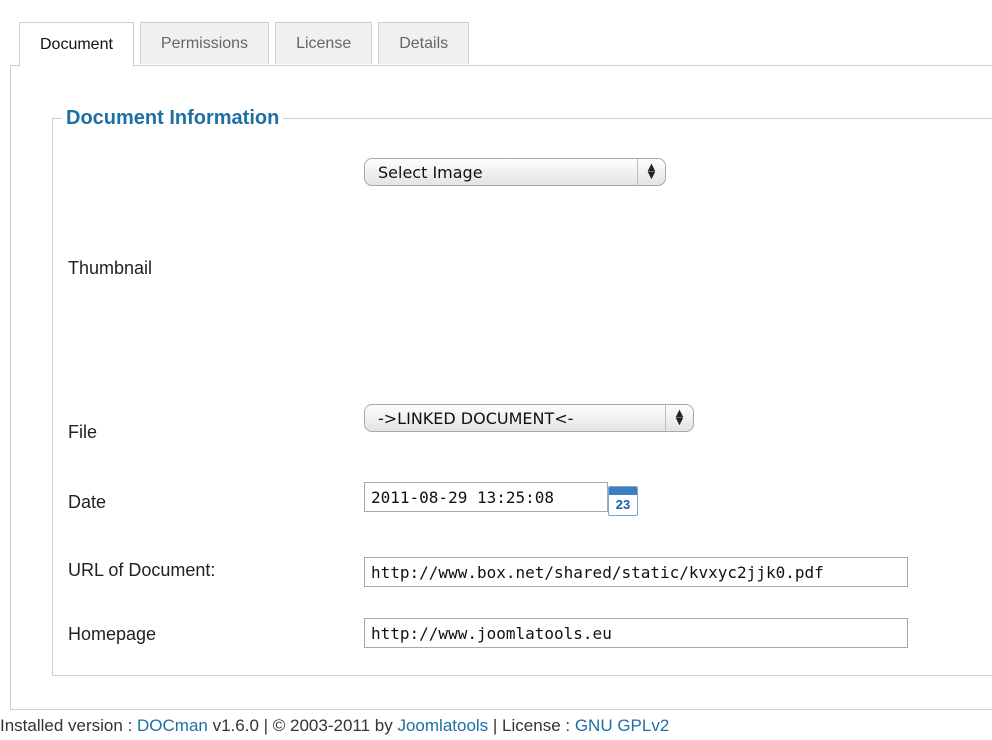 This screenshot has width=992, height=740. I want to click on tab-bar: Document Permissions License Details, so click(244, 44).